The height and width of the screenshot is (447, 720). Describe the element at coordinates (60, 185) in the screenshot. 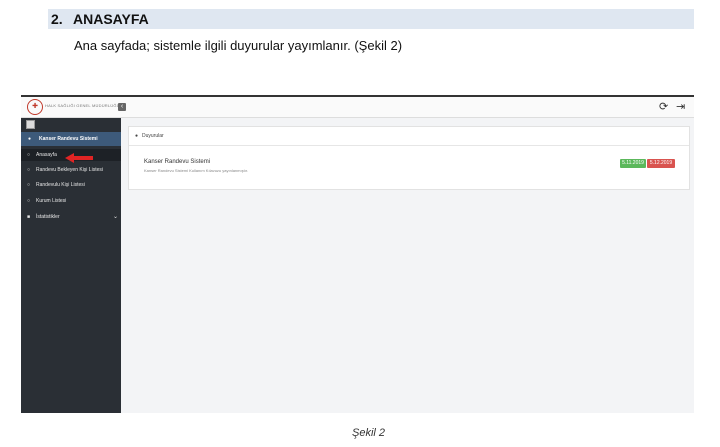

I see `sidebar-item-label: Randevulu Kişi Listesi` at that location.